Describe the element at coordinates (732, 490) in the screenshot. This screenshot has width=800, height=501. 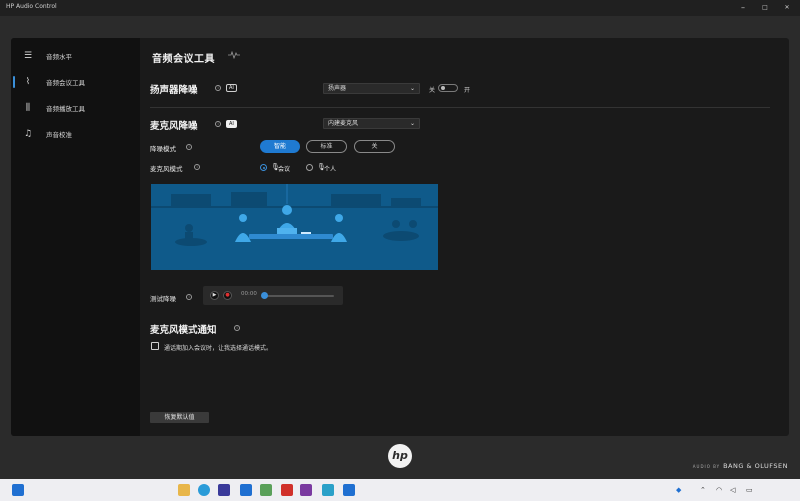
I see `volume-icon: ◁` at that location.